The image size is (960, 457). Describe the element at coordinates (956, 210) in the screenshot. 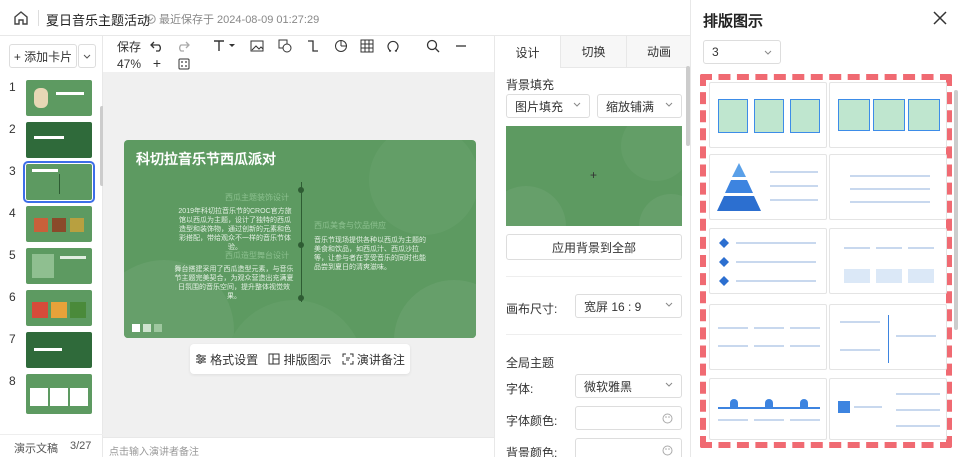

I see `layout-panel-scrollbar` at that location.